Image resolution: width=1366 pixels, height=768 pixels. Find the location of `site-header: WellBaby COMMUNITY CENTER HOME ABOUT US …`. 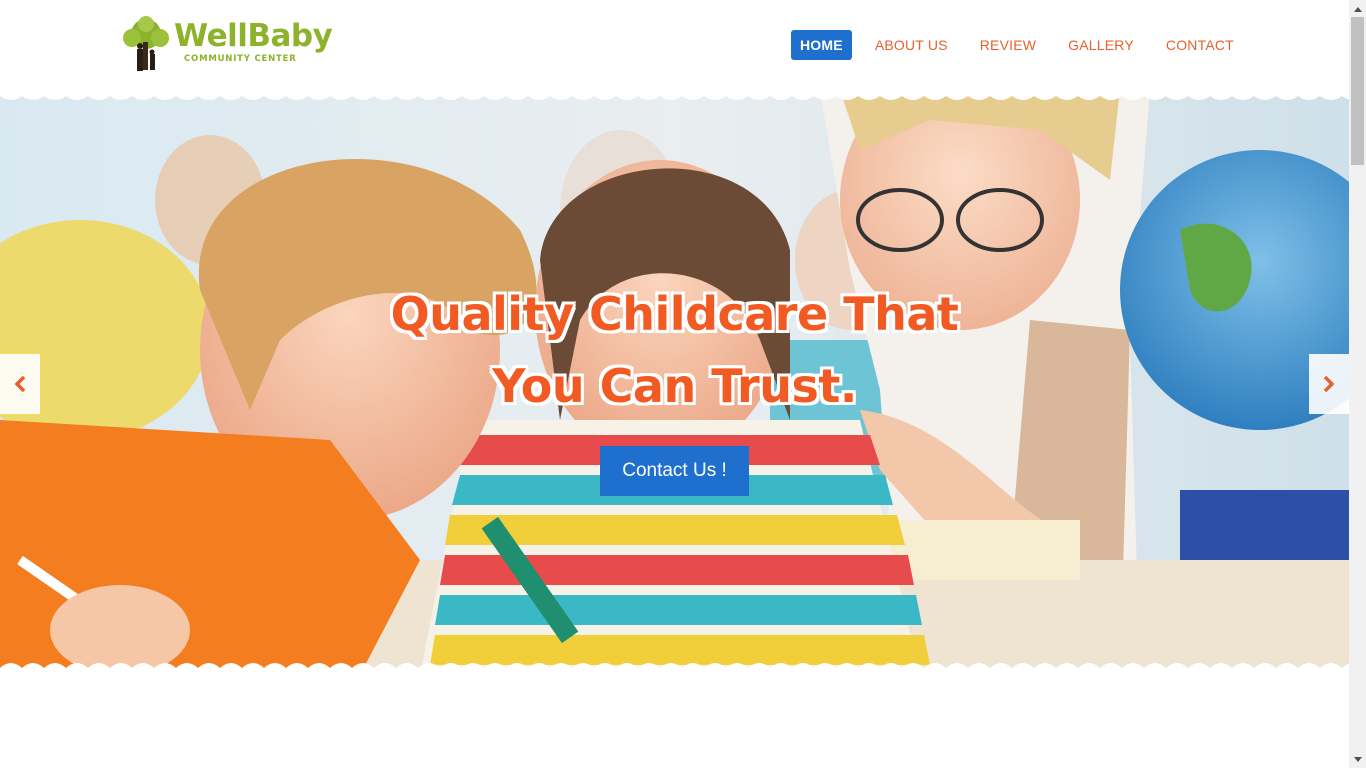

site-header: WellBaby COMMUNITY CENTER HOME ABOUT US … is located at coordinates (674, 45).